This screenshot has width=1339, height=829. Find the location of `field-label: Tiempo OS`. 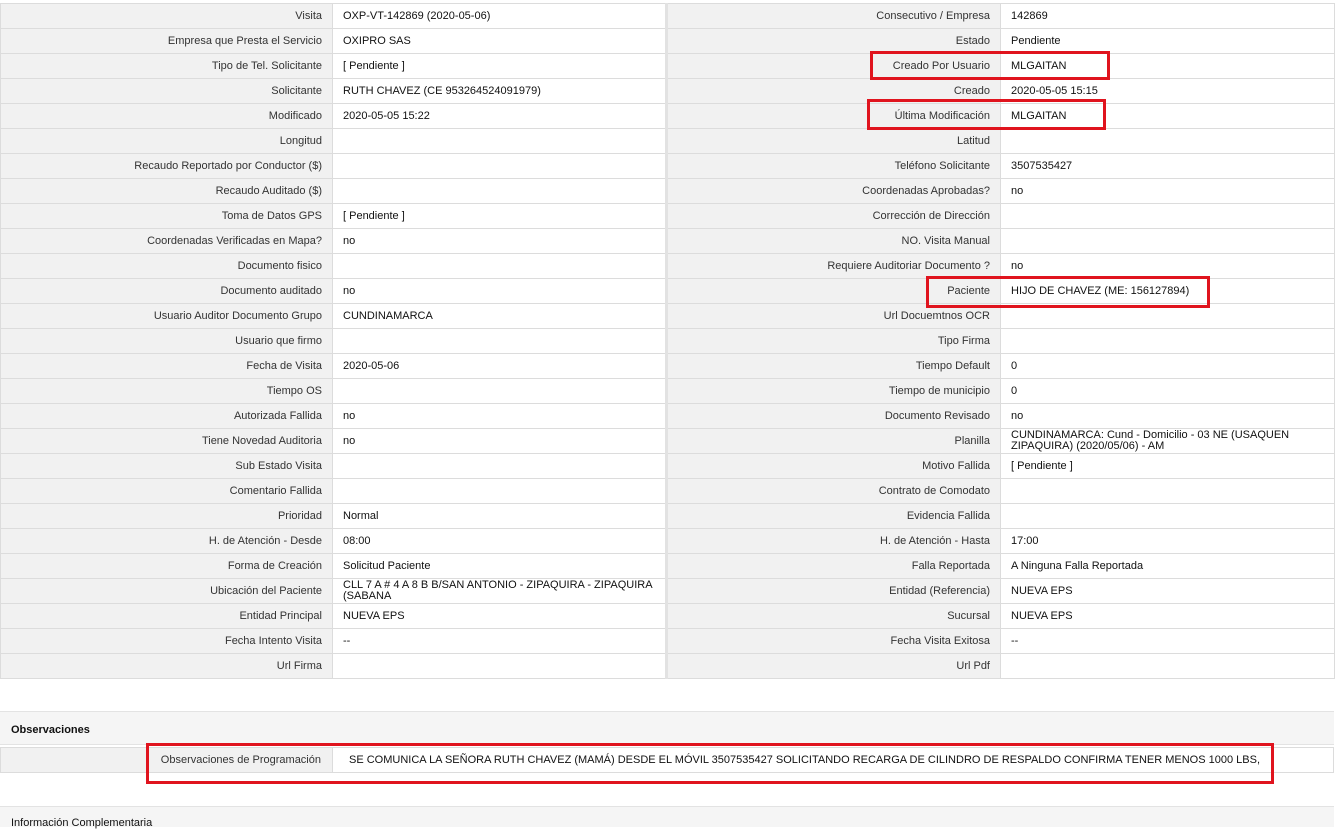

field-label: Tiempo OS is located at coordinates (166, 391).